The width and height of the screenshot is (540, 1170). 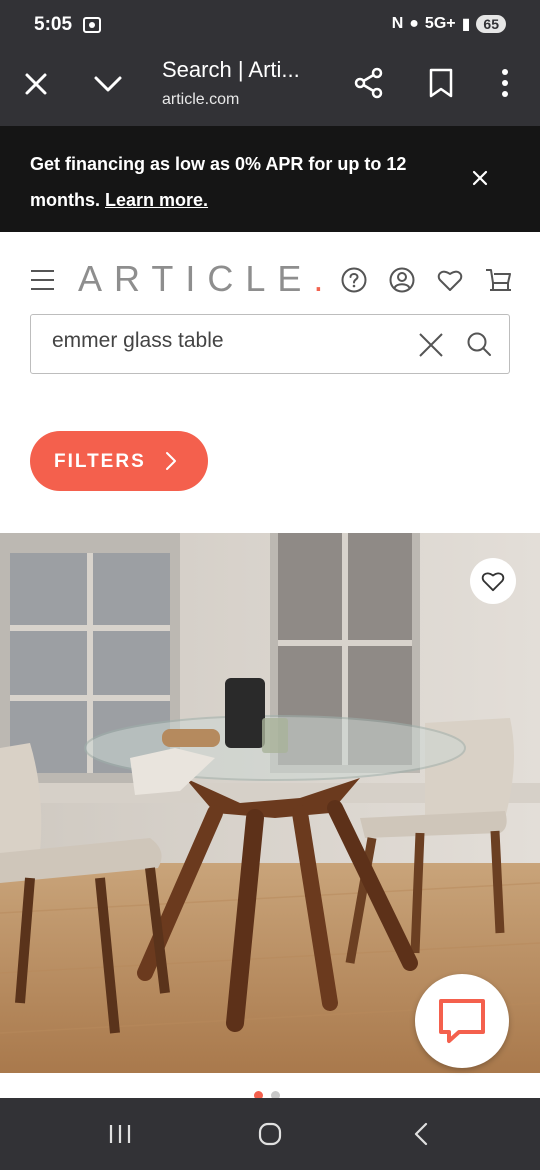 What do you see at coordinates (354, 280) in the screenshot?
I see `help-icon` at bounding box center [354, 280].